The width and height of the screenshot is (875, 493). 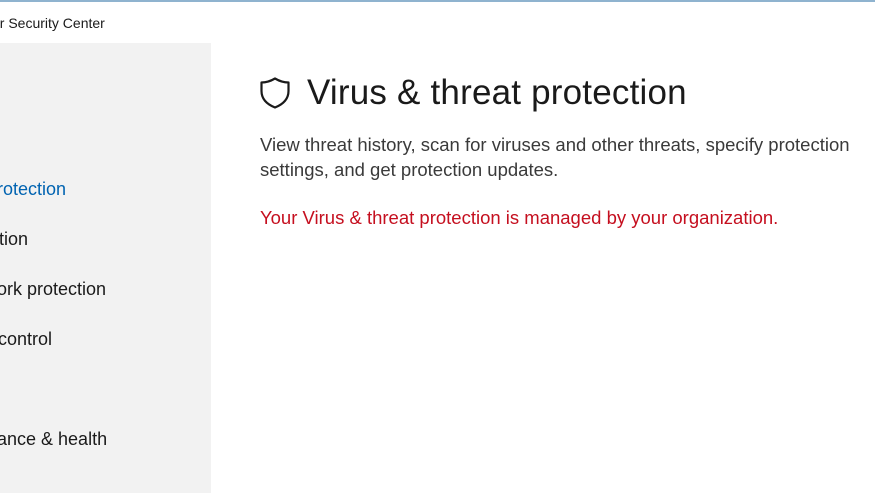 I want to click on page-title: Virus & threat protection, so click(x=497, y=92).